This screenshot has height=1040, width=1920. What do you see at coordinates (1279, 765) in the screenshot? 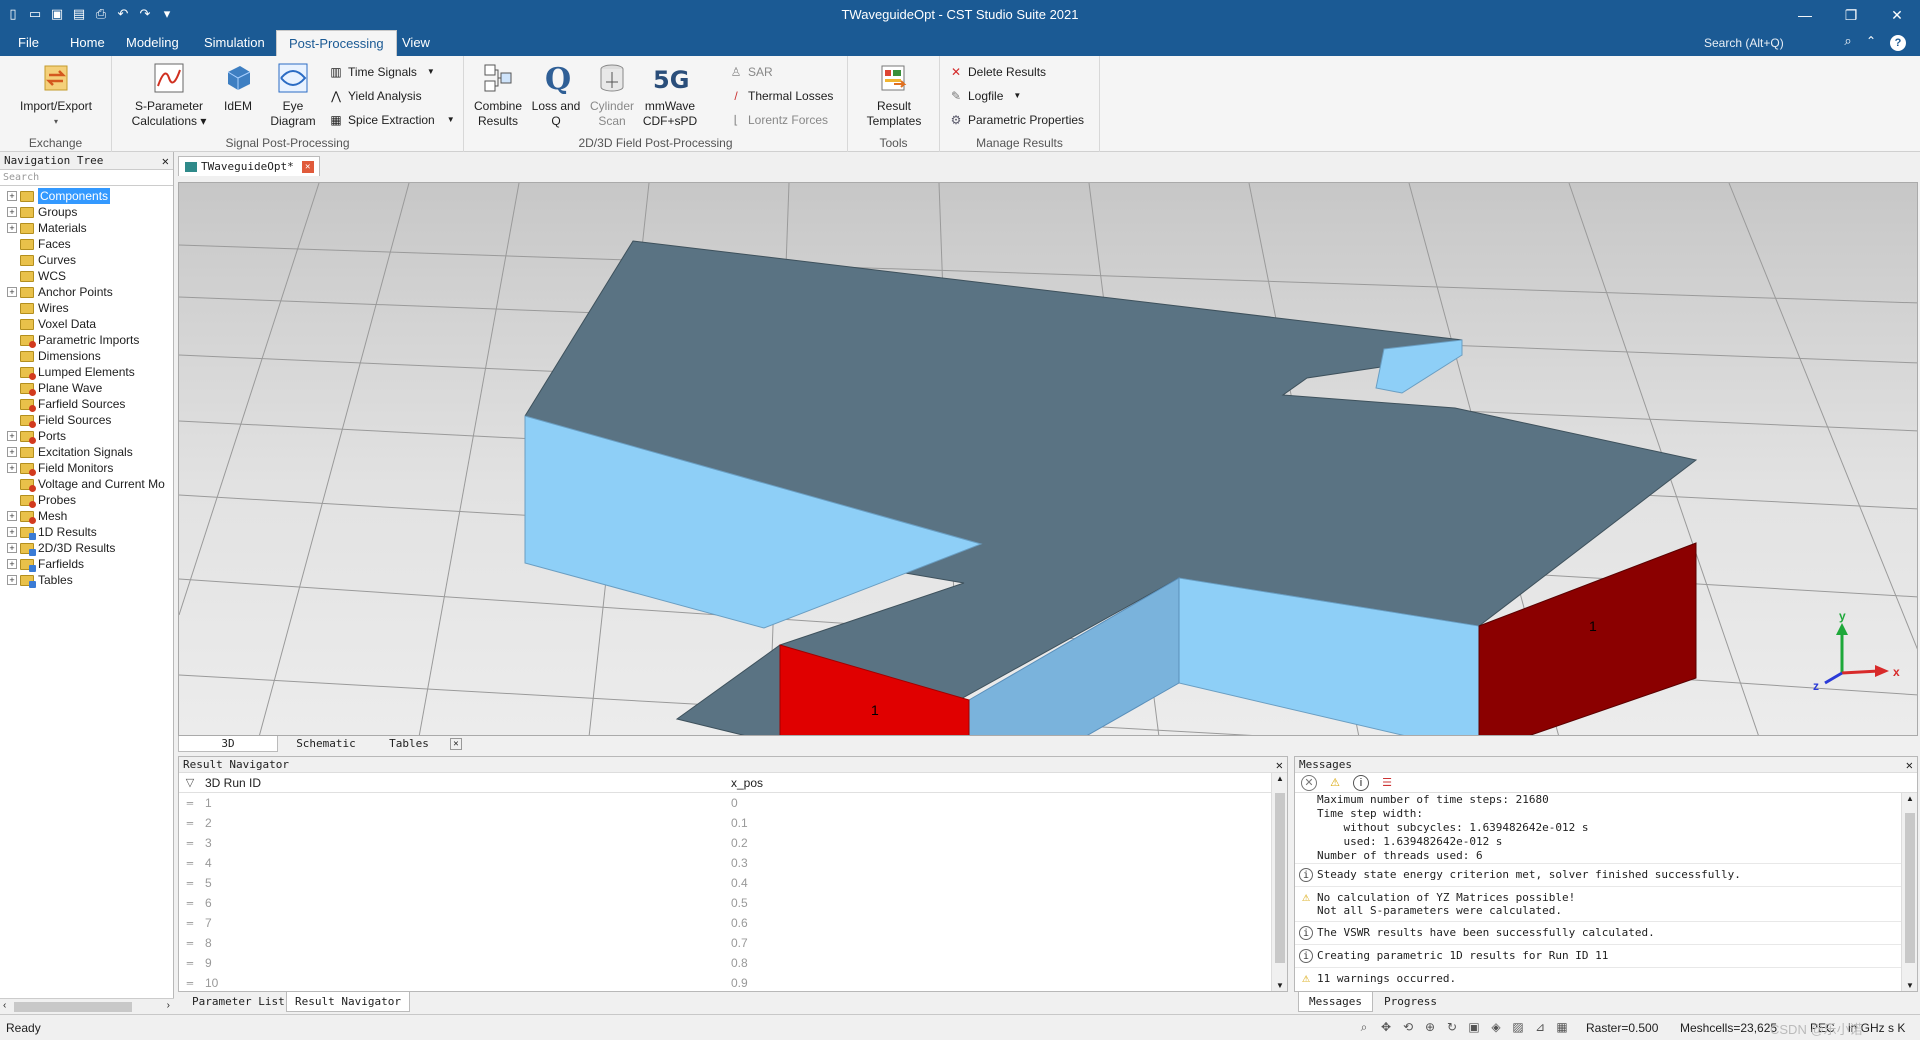
I see `close-icon: ✕` at bounding box center [1279, 765].